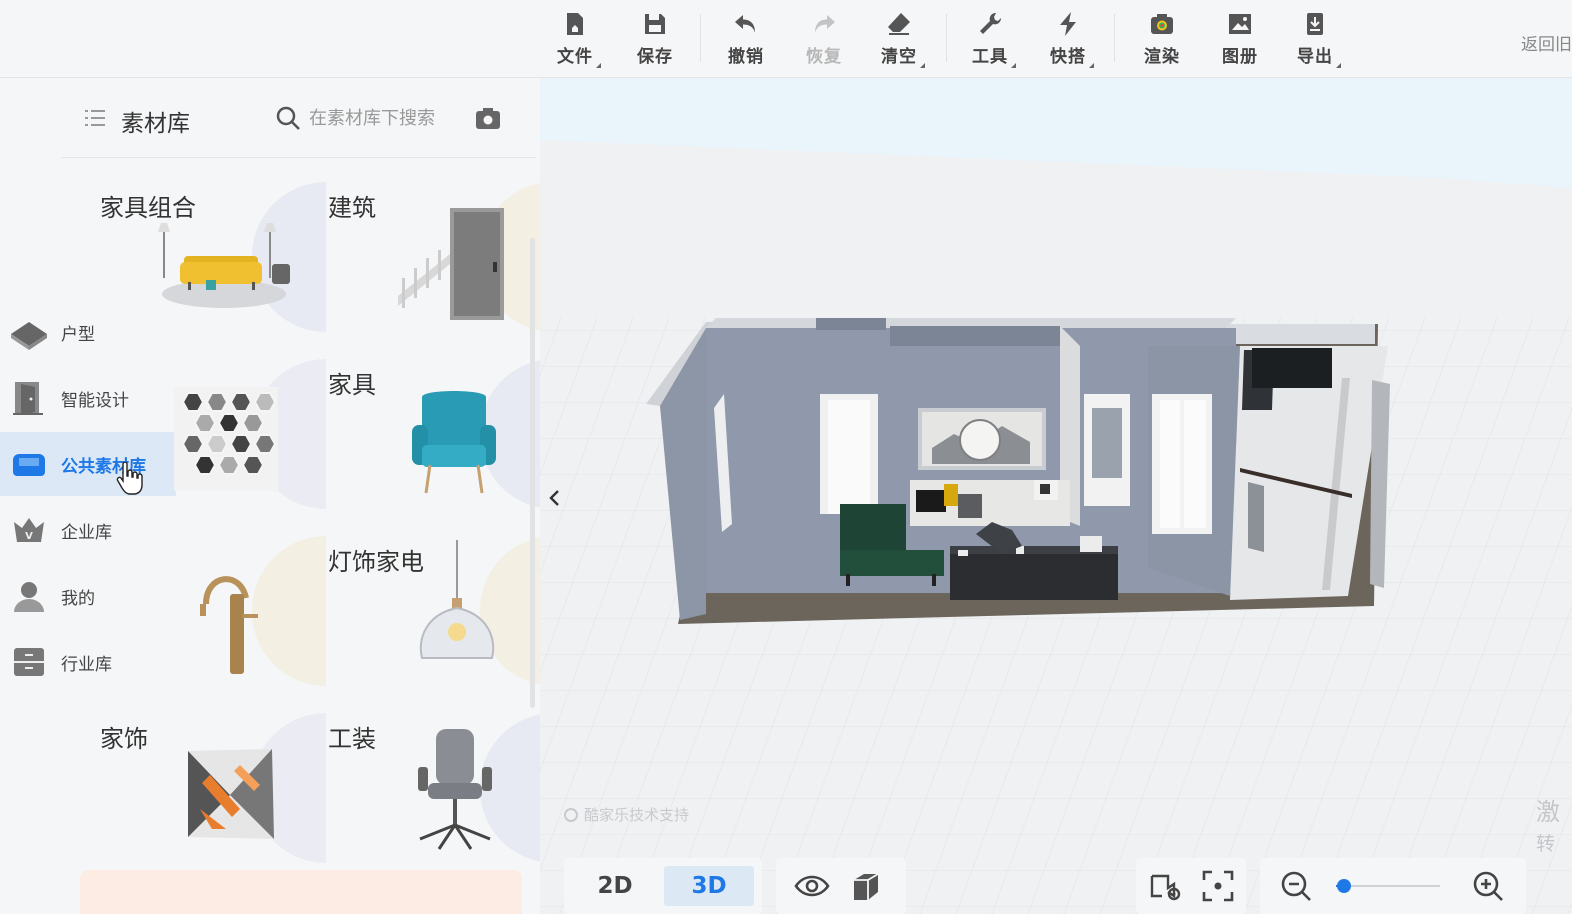 This screenshot has height=914, width=1572. I want to click on pillow-image, so click(231, 794).